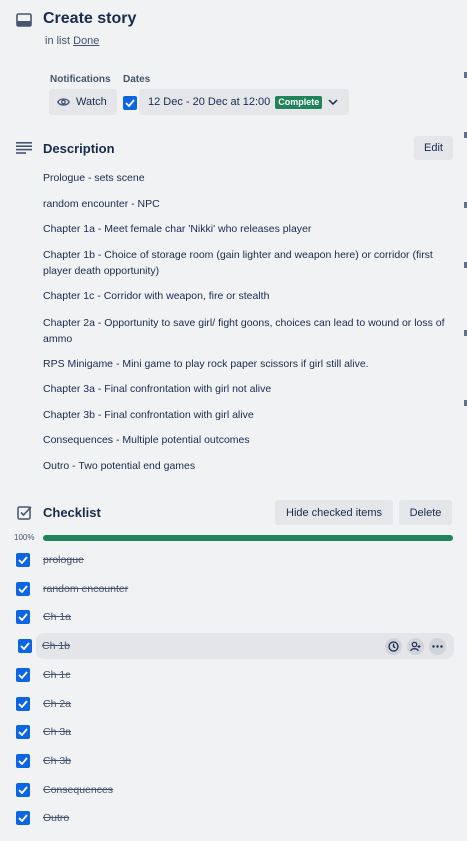 The image size is (467, 841). I want to click on notifications-label: Notifications, so click(80, 79).